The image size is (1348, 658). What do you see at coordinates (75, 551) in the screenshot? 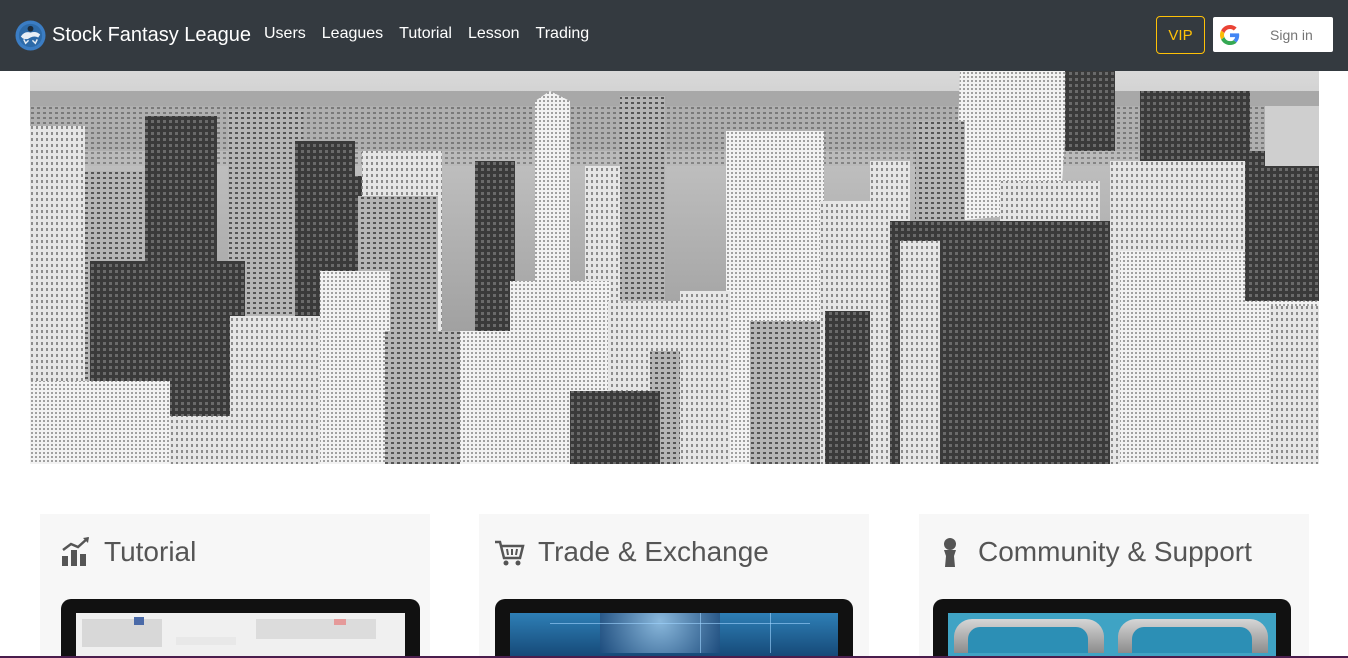
I see `chart-bars-icon` at bounding box center [75, 551].